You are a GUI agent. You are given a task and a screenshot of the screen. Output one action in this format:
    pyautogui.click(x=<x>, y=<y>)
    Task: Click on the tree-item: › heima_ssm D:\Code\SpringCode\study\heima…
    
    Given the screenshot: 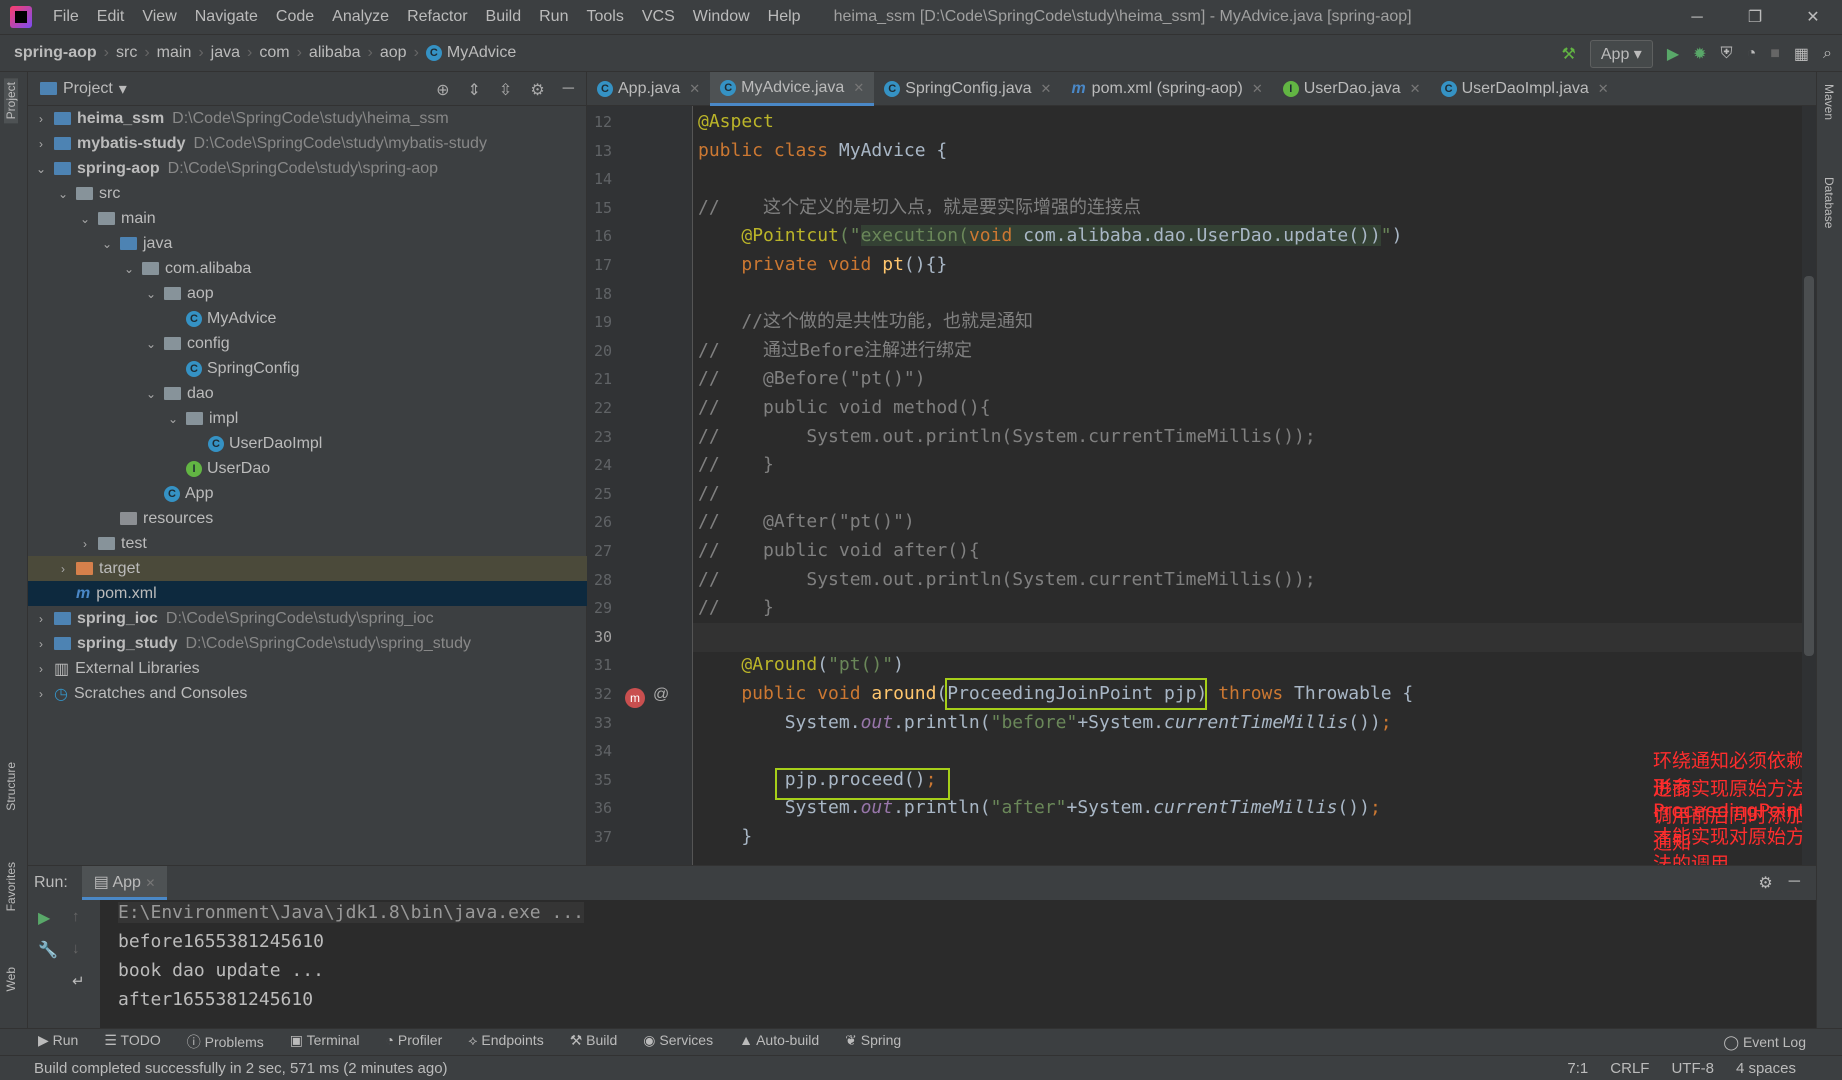 What is the action you would take?
    pyautogui.click(x=307, y=118)
    